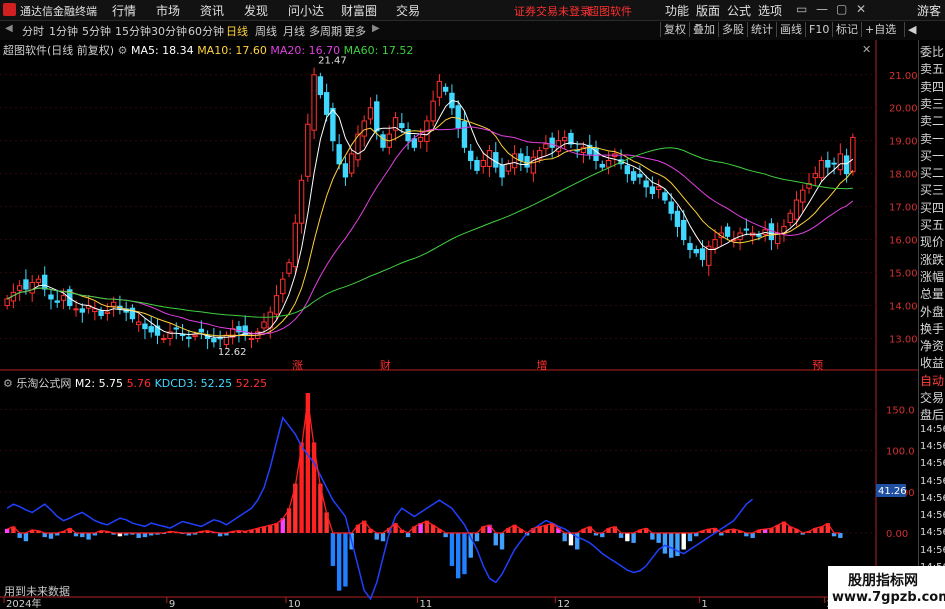 This screenshot has width=945, height=609. Describe the element at coordinates (932, 311) in the screenshot. I see `side-panel-item: 外盘` at that location.